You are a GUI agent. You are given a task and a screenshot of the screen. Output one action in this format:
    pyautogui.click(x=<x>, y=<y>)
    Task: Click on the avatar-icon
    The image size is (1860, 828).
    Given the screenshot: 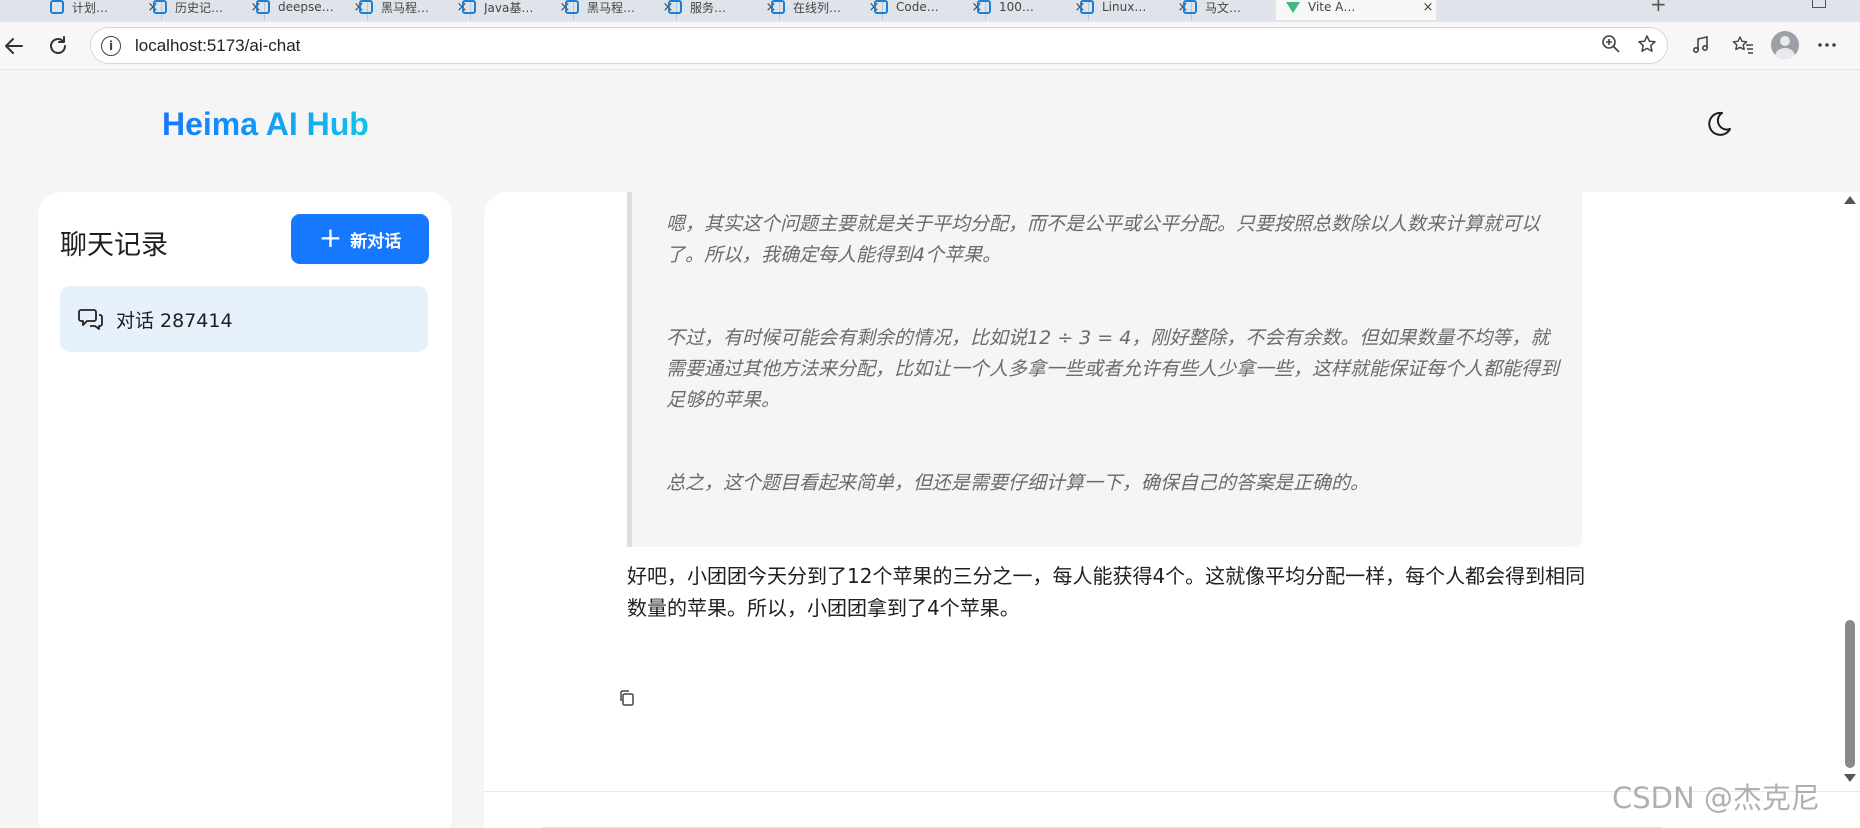 What is the action you would take?
    pyautogui.click(x=1785, y=45)
    